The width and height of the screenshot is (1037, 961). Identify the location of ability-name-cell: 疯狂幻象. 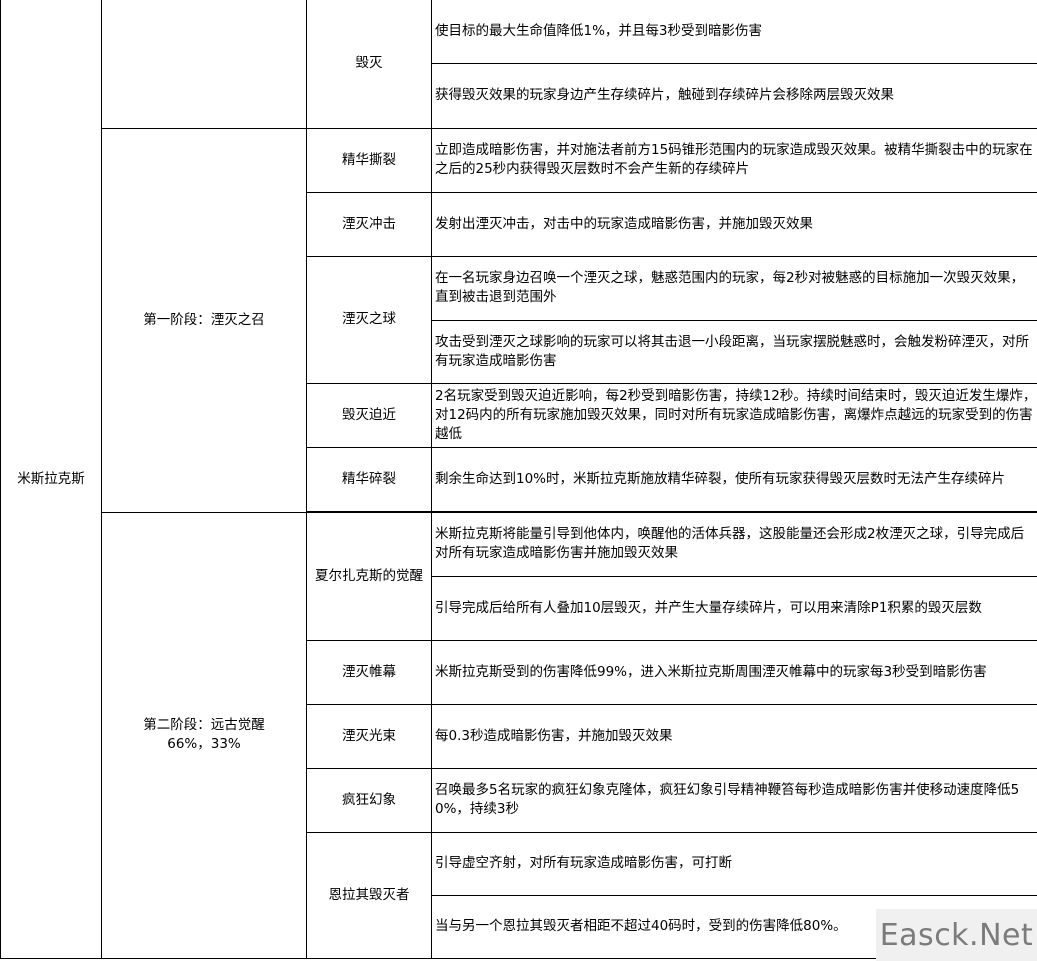
(369, 800).